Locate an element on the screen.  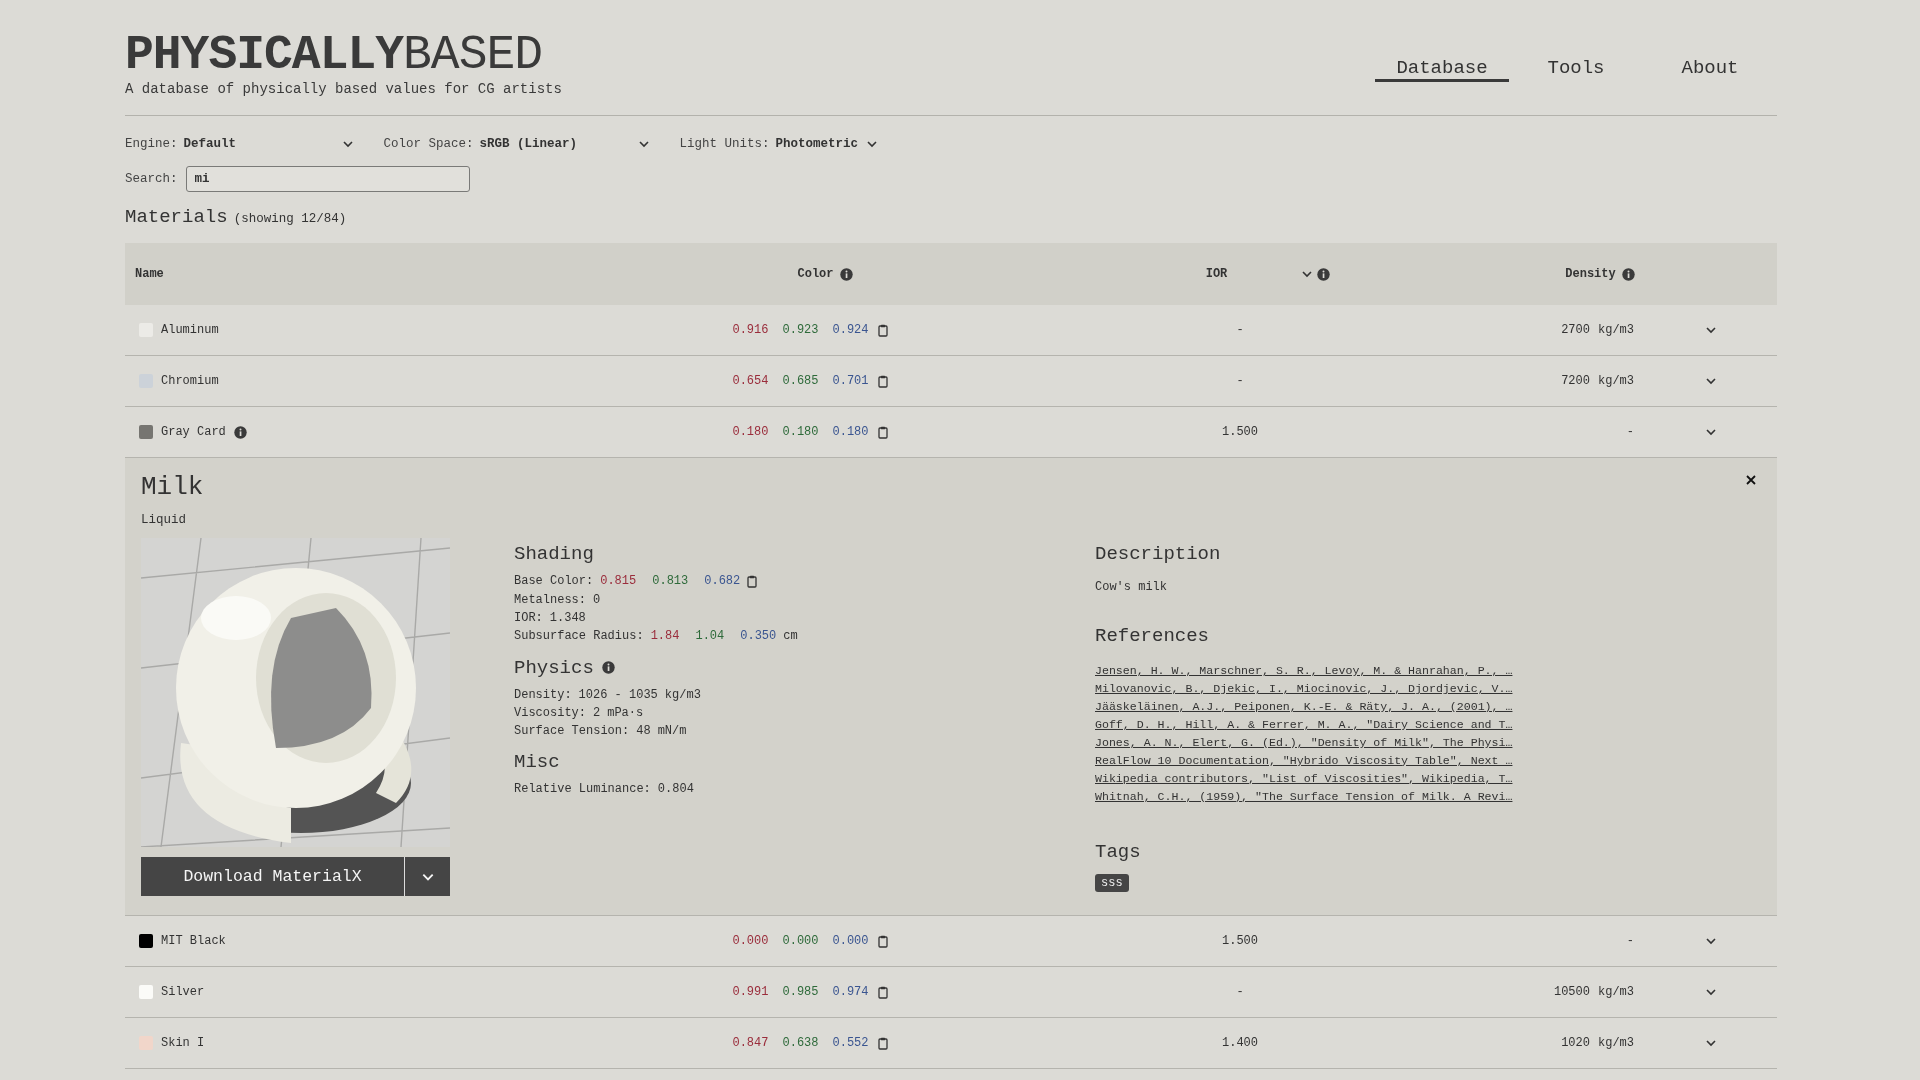
density-value: 1020 is located at coordinates (1575, 1043).